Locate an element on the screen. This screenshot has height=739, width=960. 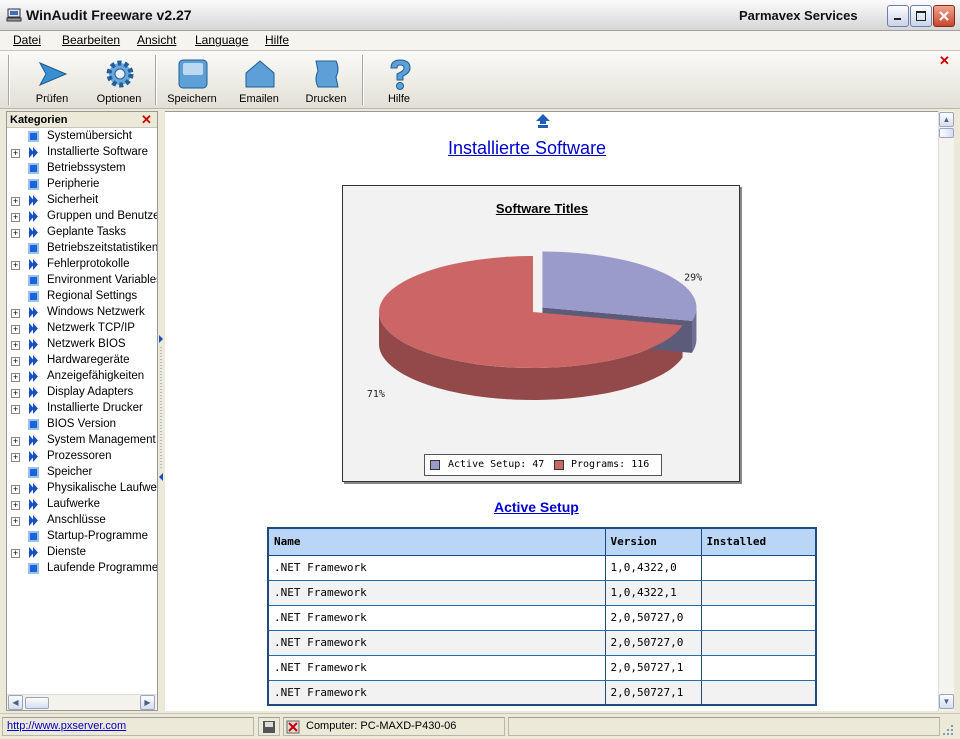
sidebar-item: + Anzeigefähigkeiten is located at coordinates (82, 377).